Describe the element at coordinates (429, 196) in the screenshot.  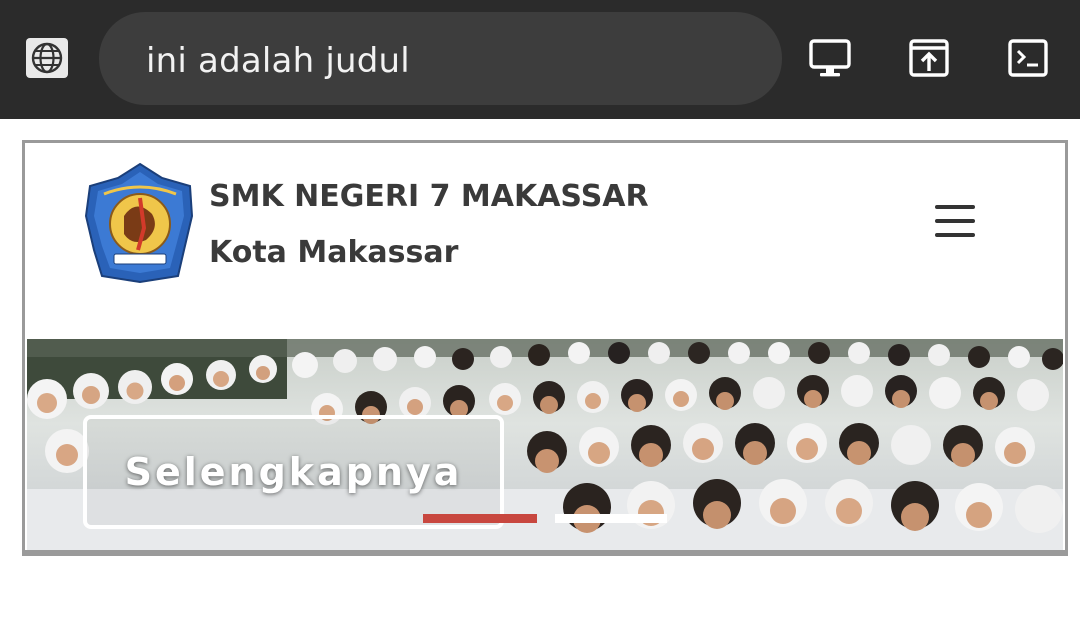
I see `school-name: SMK NEGERI 7 MAKASSAR` at that location.